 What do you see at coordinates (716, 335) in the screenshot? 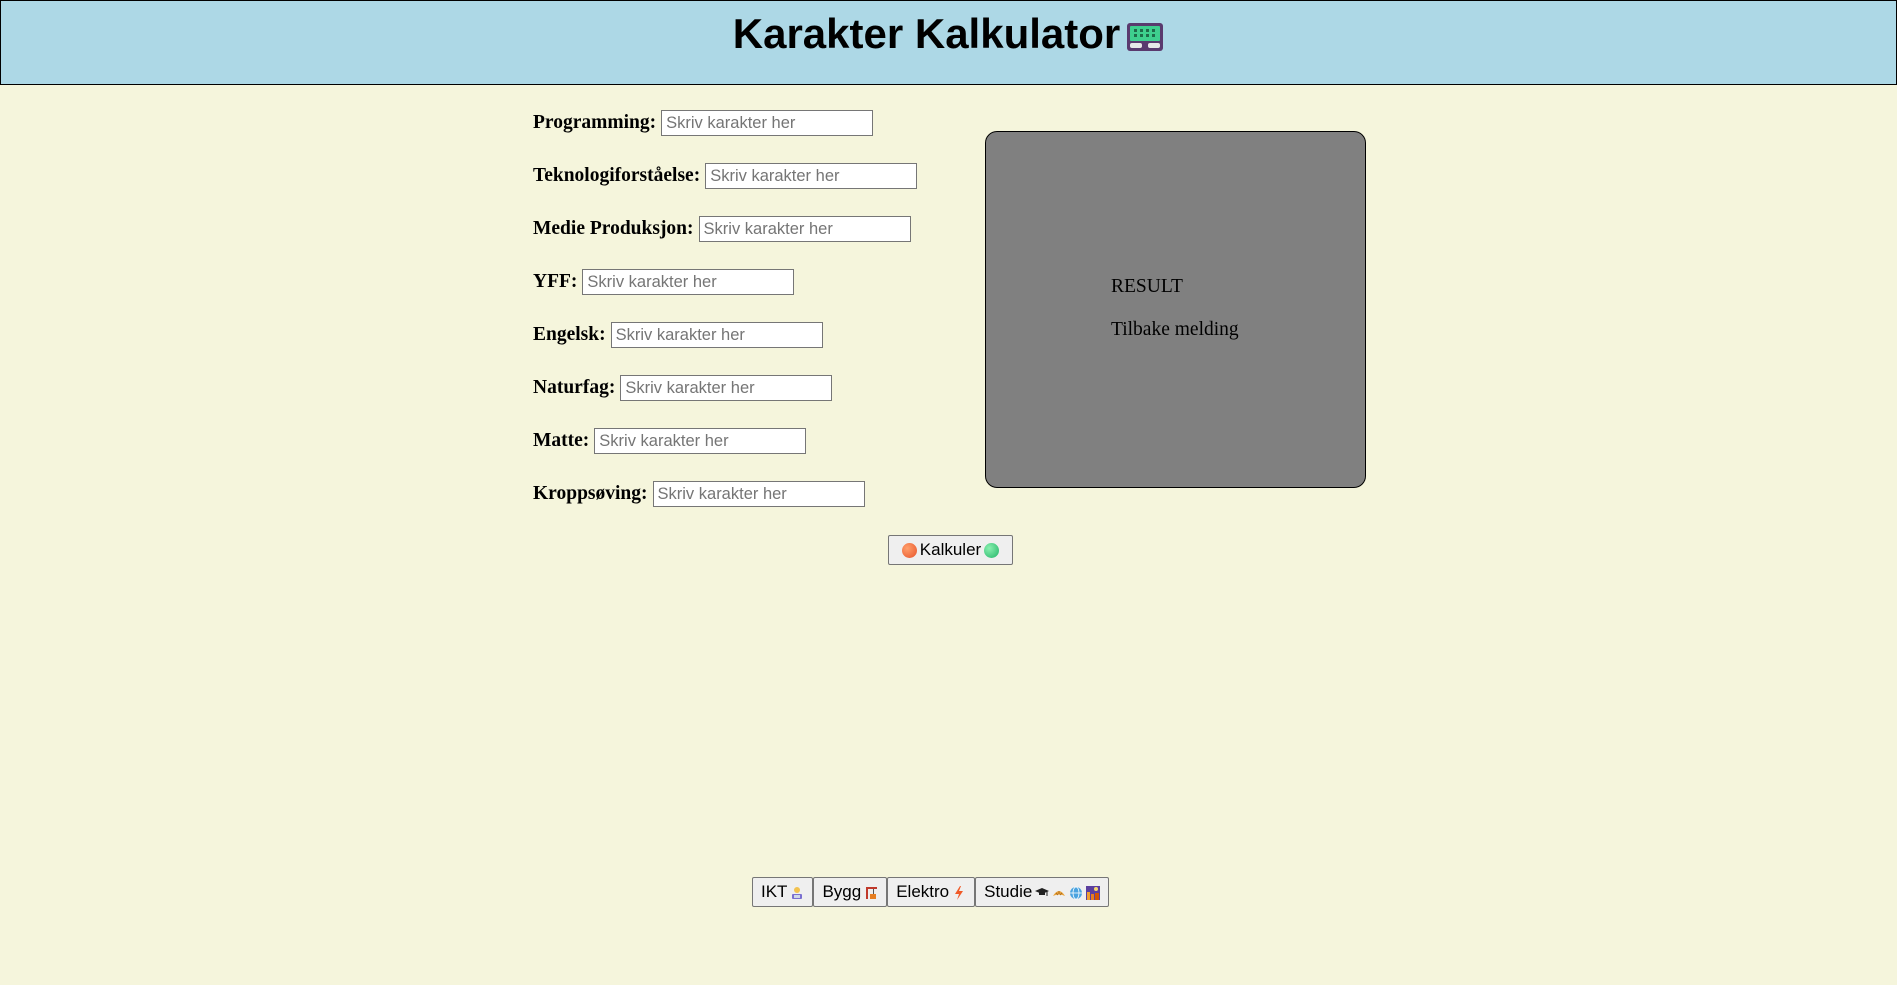
I see `input-engelsk` at bounding box center [716, 335].